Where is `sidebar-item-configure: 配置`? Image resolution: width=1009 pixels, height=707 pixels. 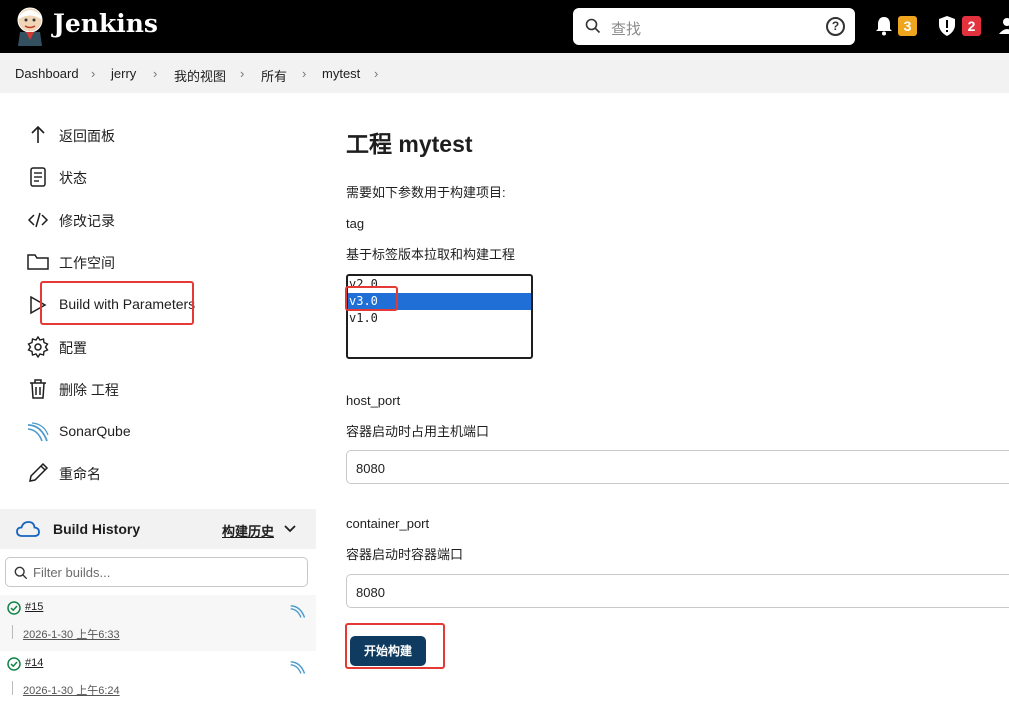
sidebar-item-configure: 配置 is located at coordinates (167, 347).